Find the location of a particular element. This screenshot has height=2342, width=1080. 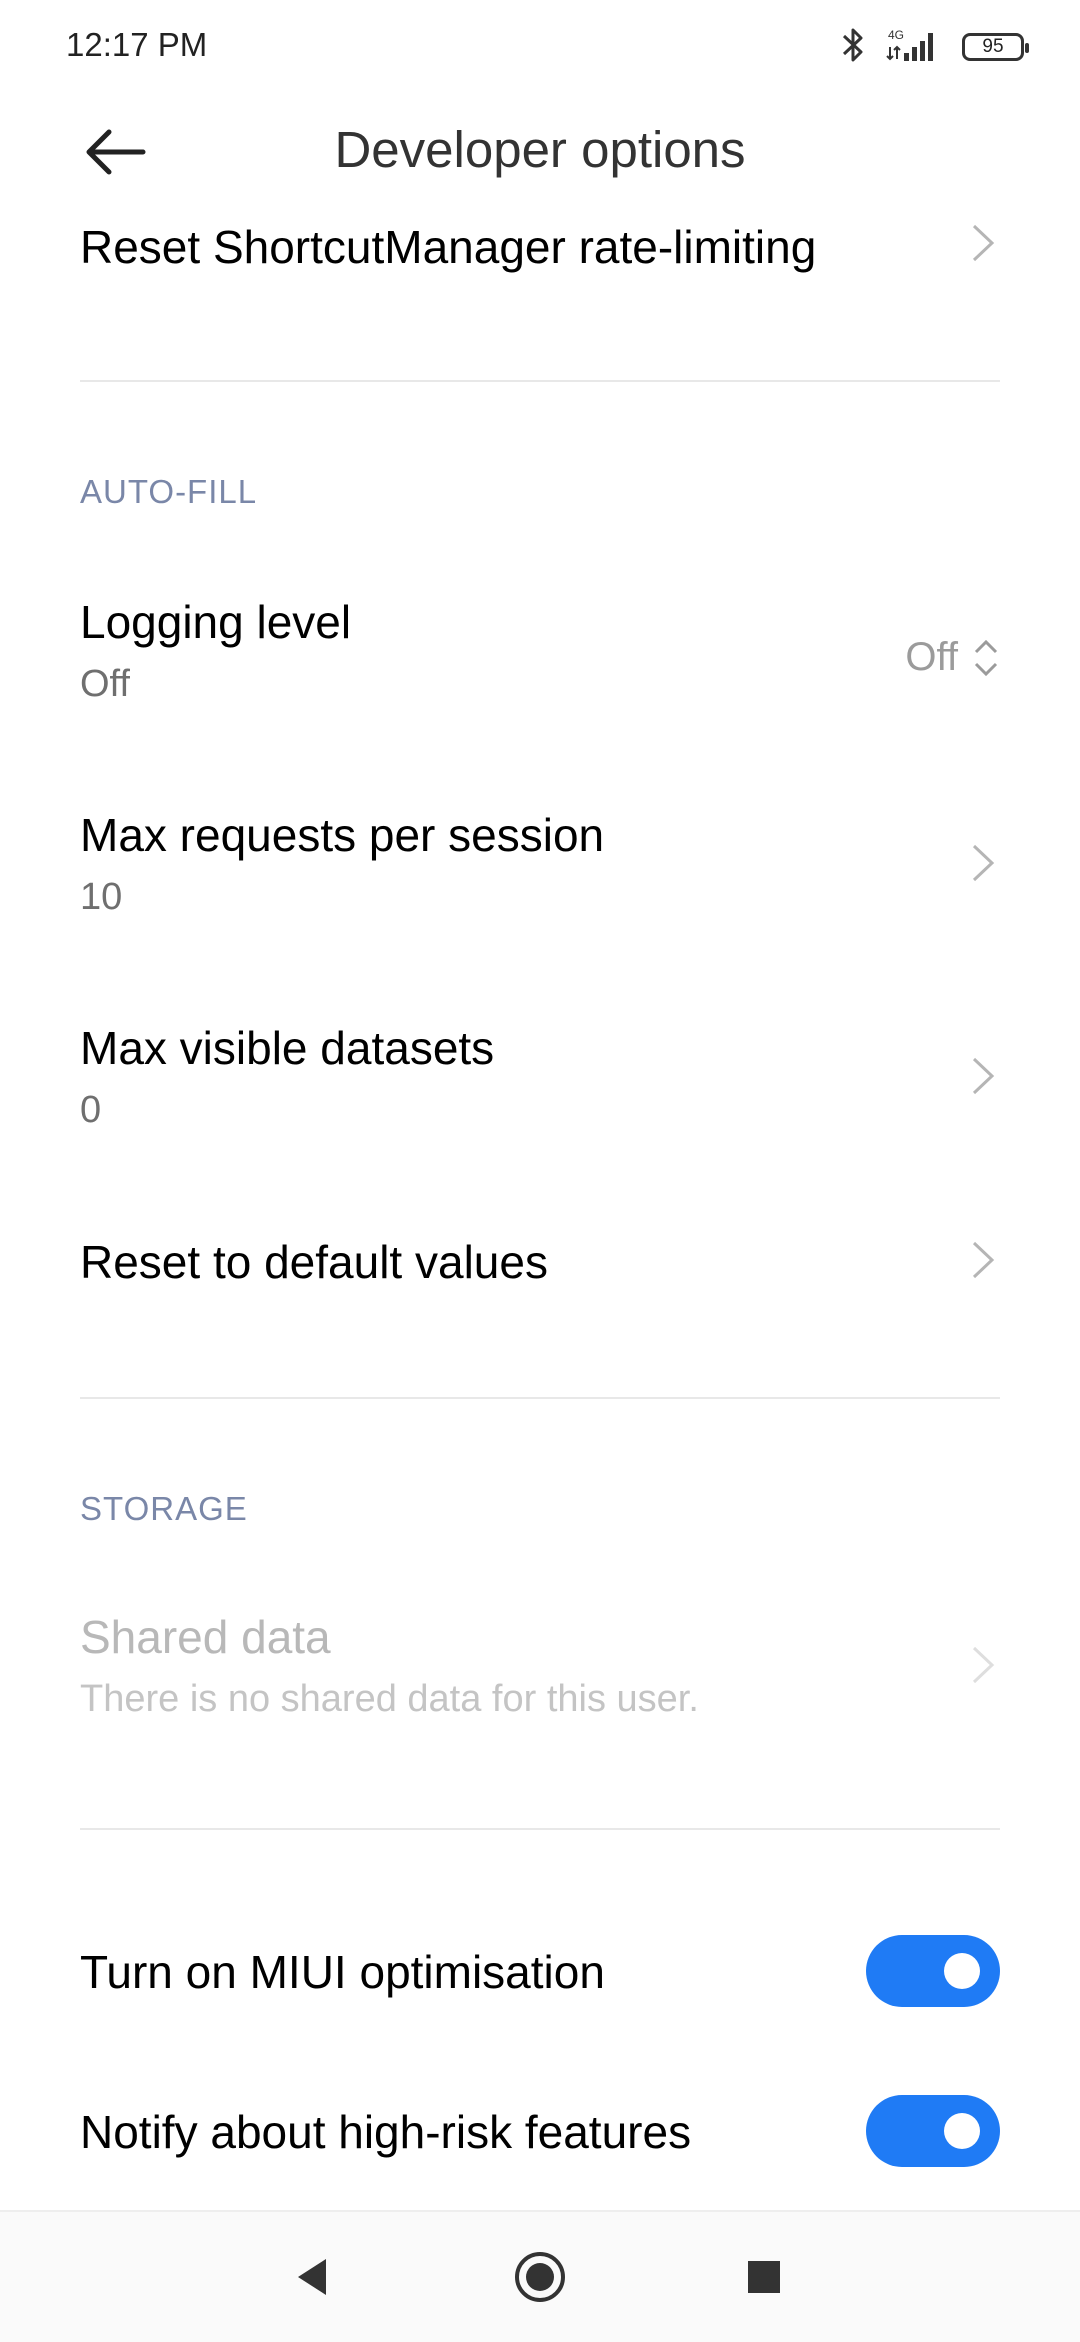

item-subtitle: Off is located at coordinates (105, 684).